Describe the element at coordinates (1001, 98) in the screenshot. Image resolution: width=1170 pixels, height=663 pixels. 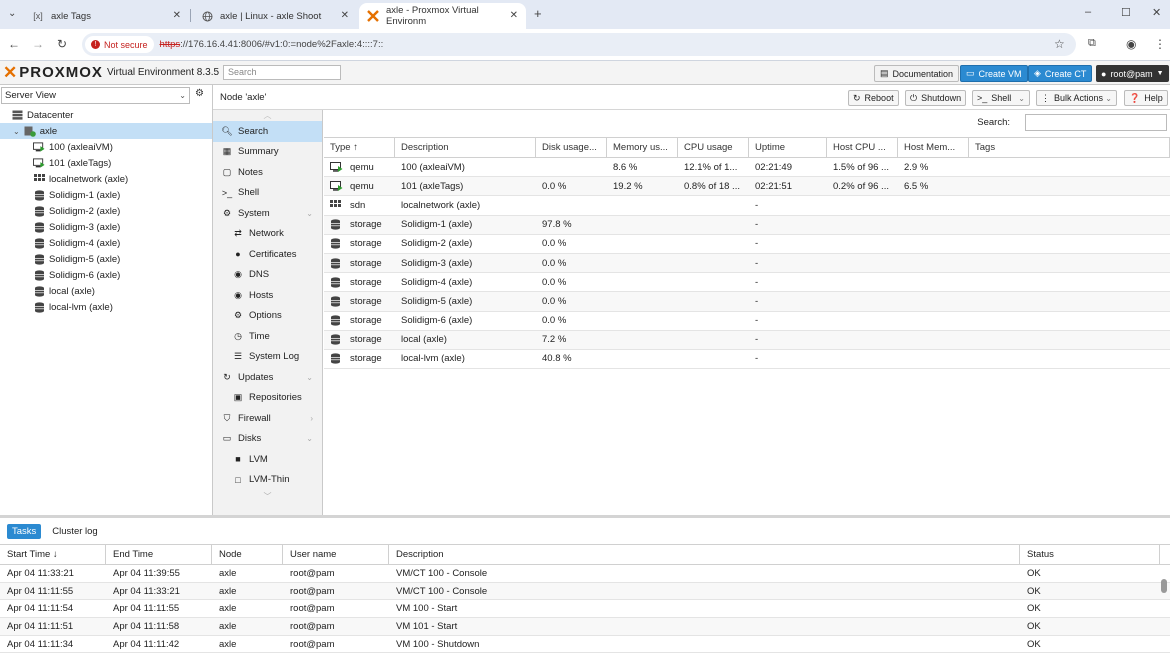
I see `shell-button: >_ Shell ⌄` at that location.